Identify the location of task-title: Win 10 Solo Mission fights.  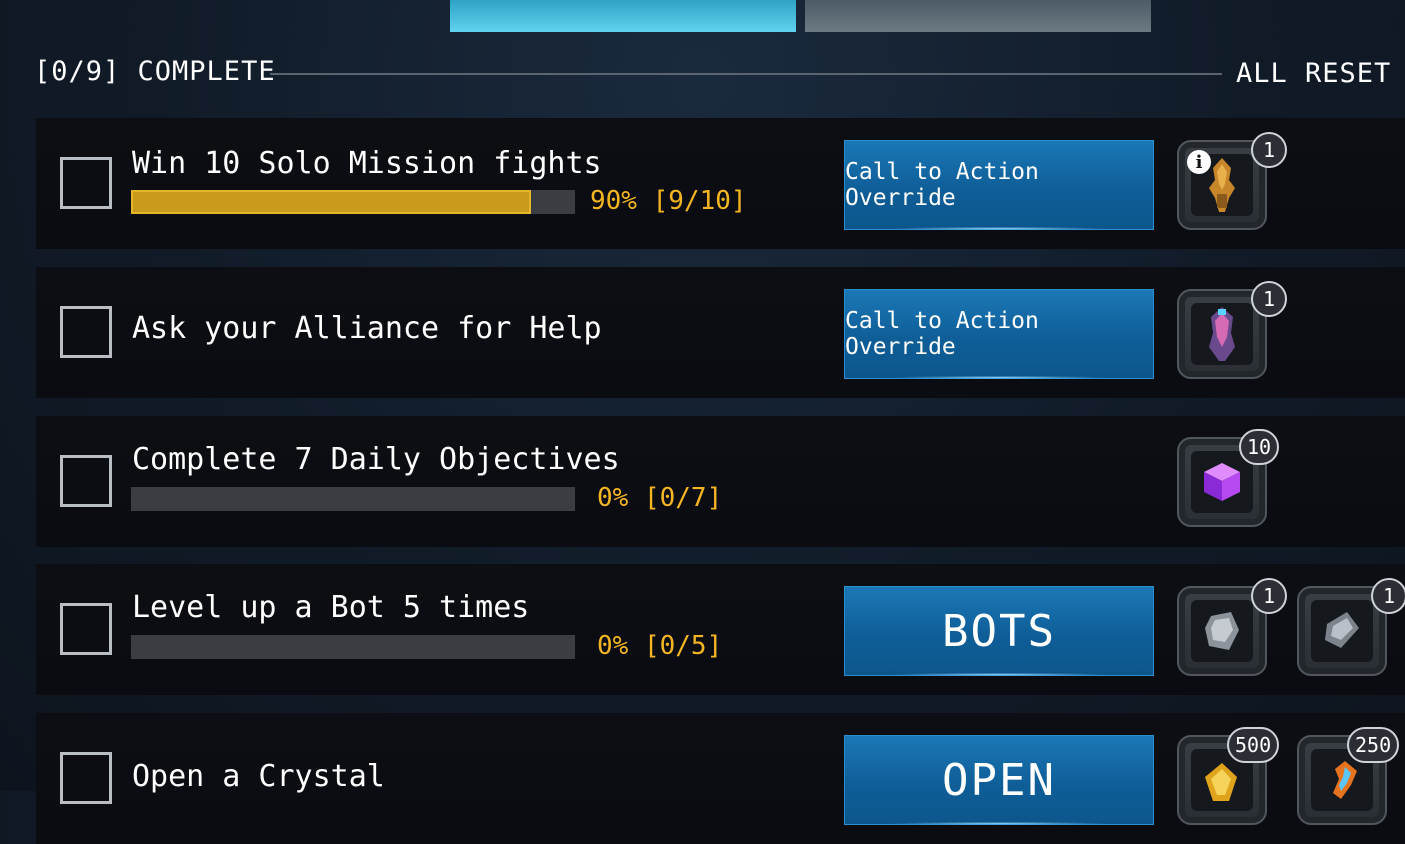
(367, 163).